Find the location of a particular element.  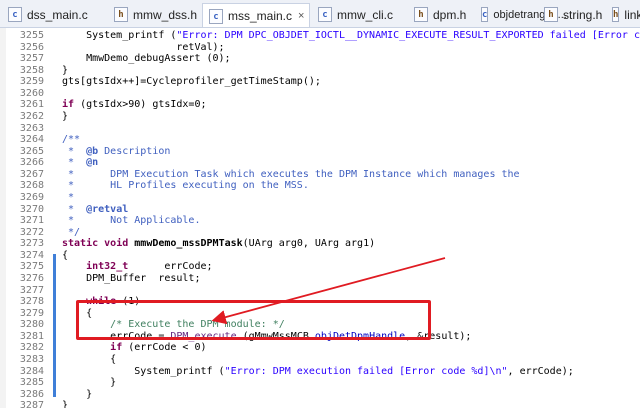

code-line: 3271 * Not Applicable. is located at coordinates (320, 221).